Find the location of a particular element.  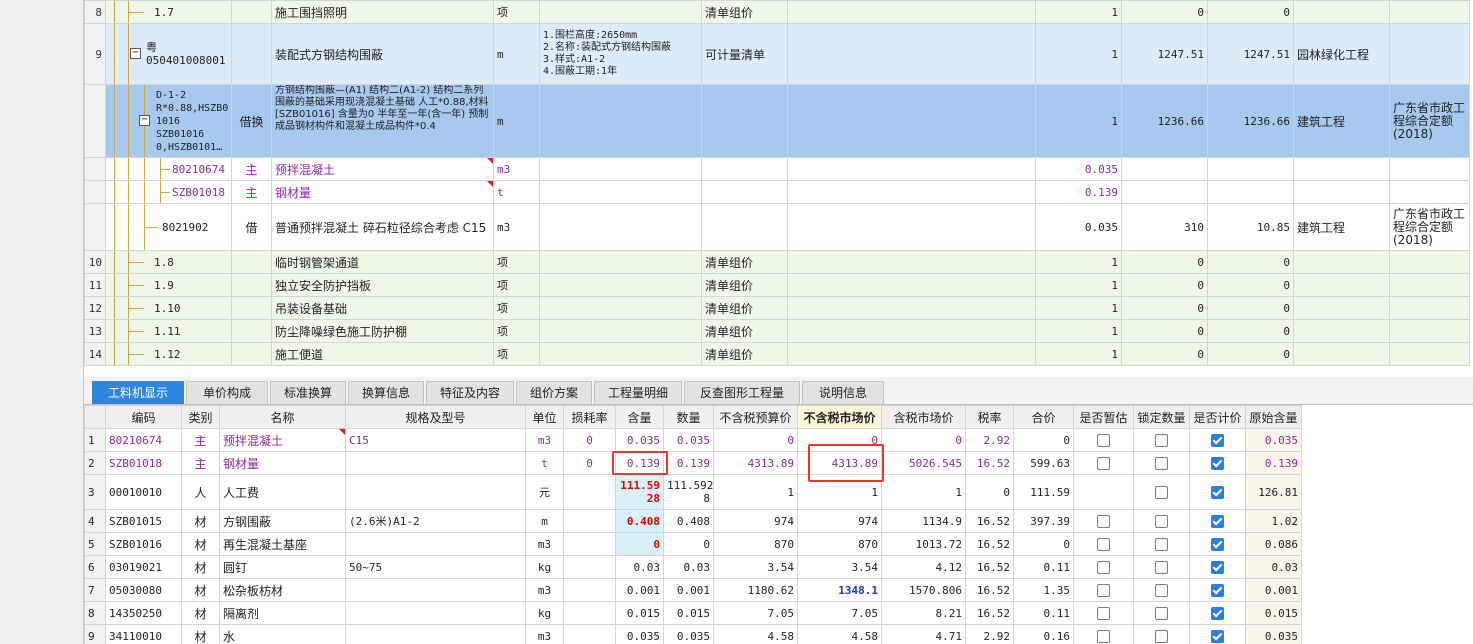

unit-cell: m is located at coordinates (544, 521).